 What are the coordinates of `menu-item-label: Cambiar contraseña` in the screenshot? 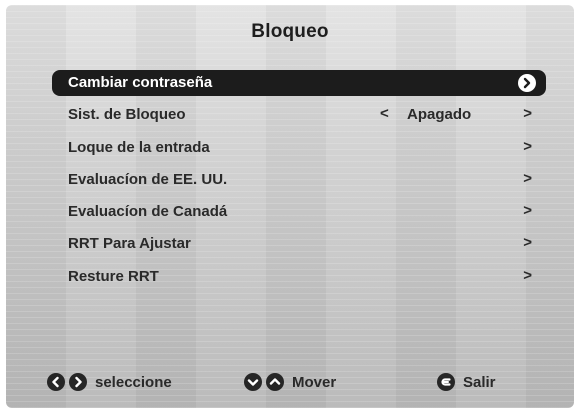 It's located at (140, 82).